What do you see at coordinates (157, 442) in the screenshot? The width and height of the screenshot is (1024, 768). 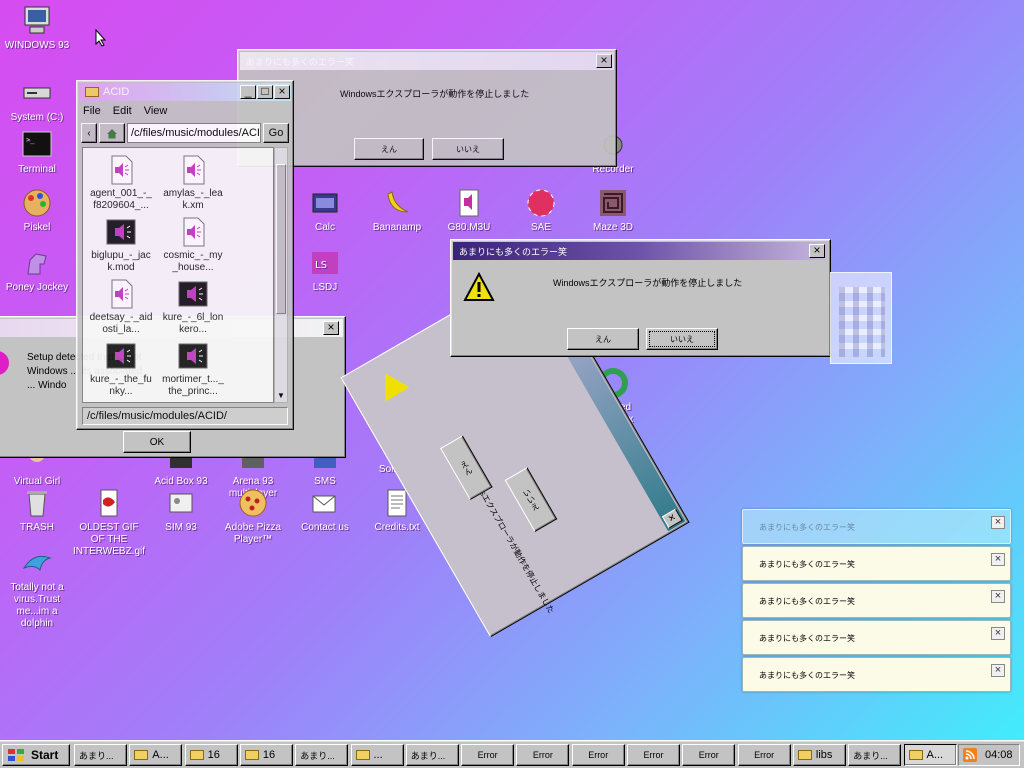 I see `ok-button: OK` at bounding box center [157, 442].